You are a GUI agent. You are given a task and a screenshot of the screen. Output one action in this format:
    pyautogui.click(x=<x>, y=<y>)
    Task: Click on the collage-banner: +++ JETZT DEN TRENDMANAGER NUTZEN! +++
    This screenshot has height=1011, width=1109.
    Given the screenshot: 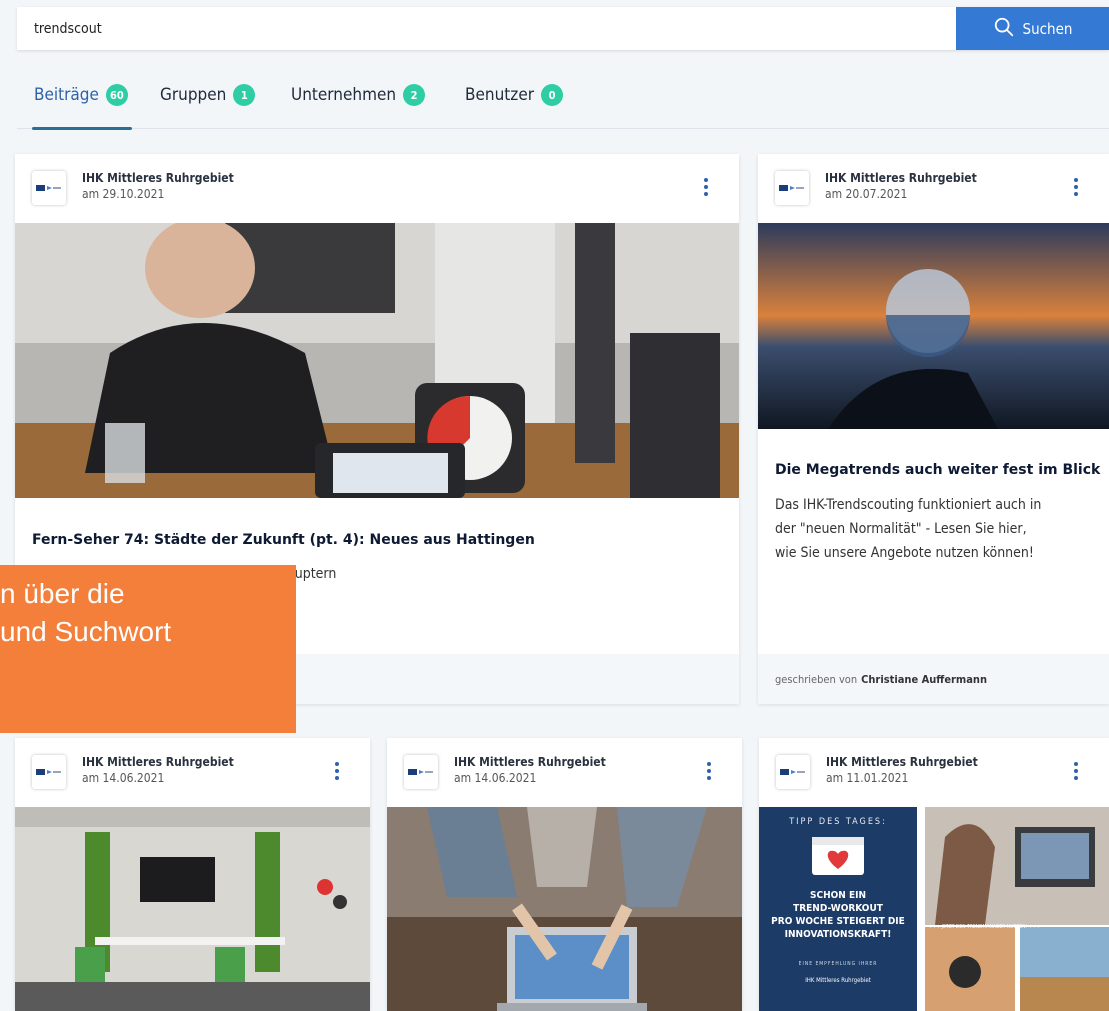 What is the action you would take?
    pyautogui.click(x=984, y=927)
    